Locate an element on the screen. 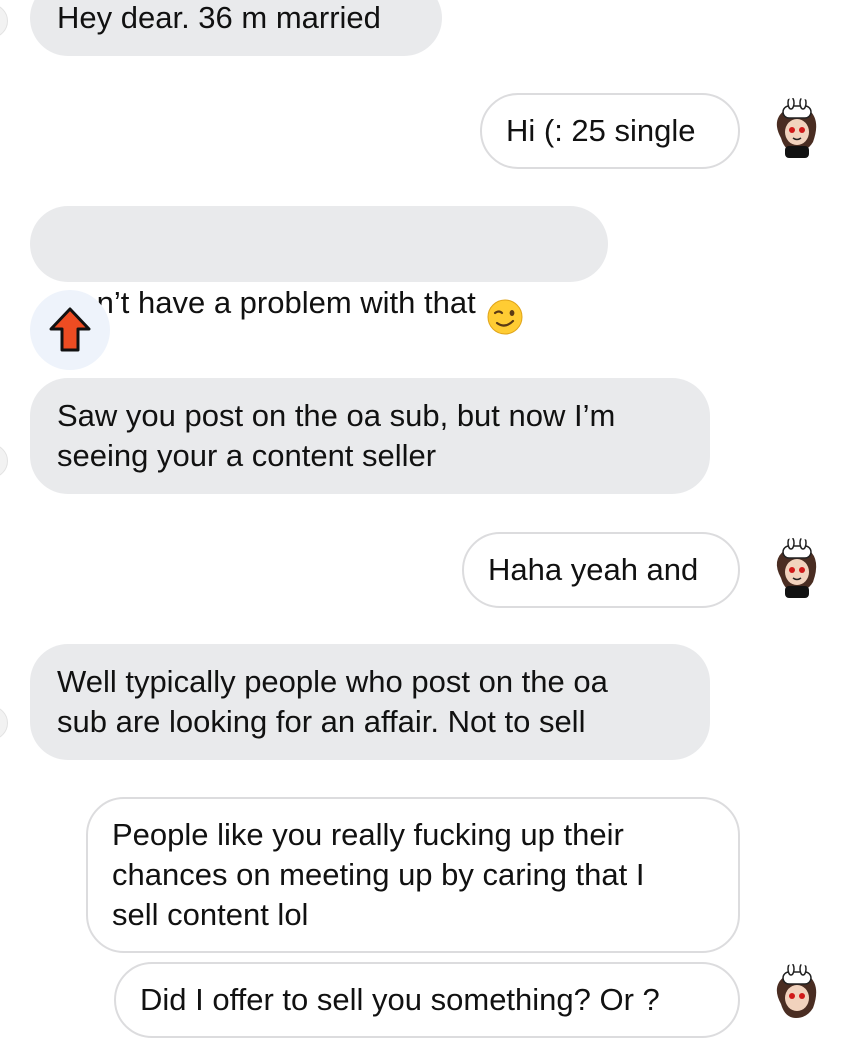  message-text: Don’t have a problem with that is located at coordinates (266, 303).